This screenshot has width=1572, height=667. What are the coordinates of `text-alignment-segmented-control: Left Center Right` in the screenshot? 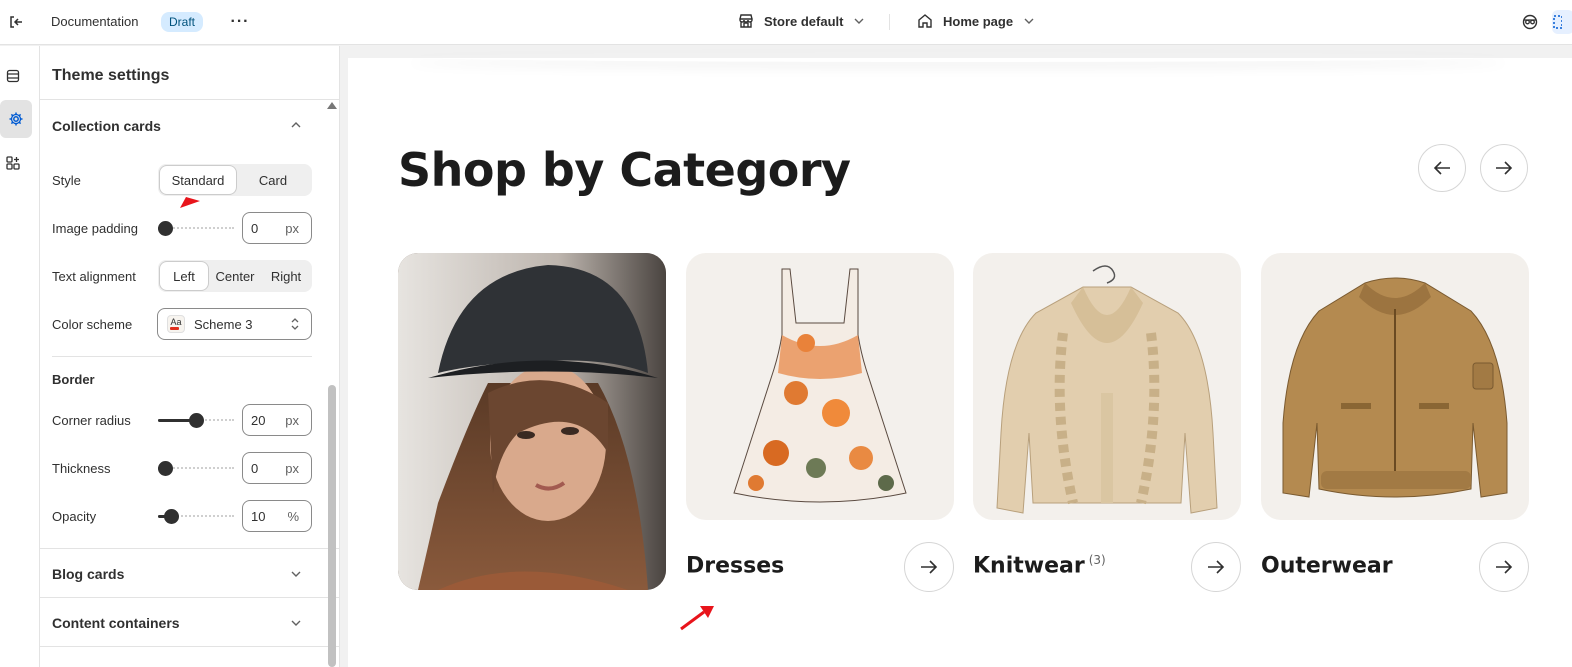 It's located at (235, 276).